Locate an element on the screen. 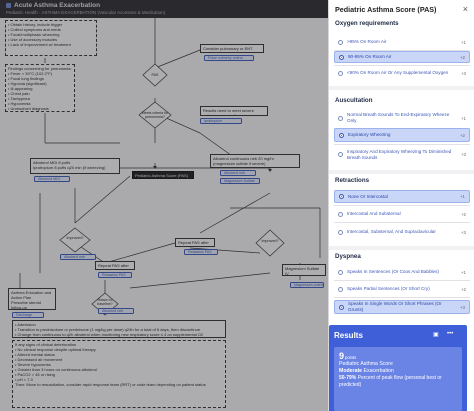 This screenshot has height=411, width=474. severity-level: Moderate is located at coordinates (351, 371).